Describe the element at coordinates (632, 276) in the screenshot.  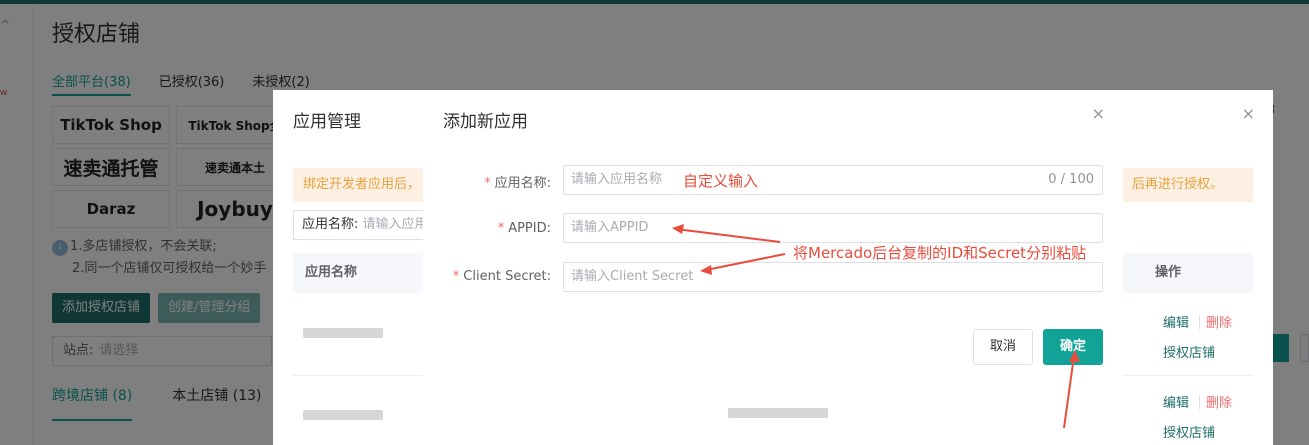
I see `client-secret-placeholder: 请输入Client Secret` at that location.